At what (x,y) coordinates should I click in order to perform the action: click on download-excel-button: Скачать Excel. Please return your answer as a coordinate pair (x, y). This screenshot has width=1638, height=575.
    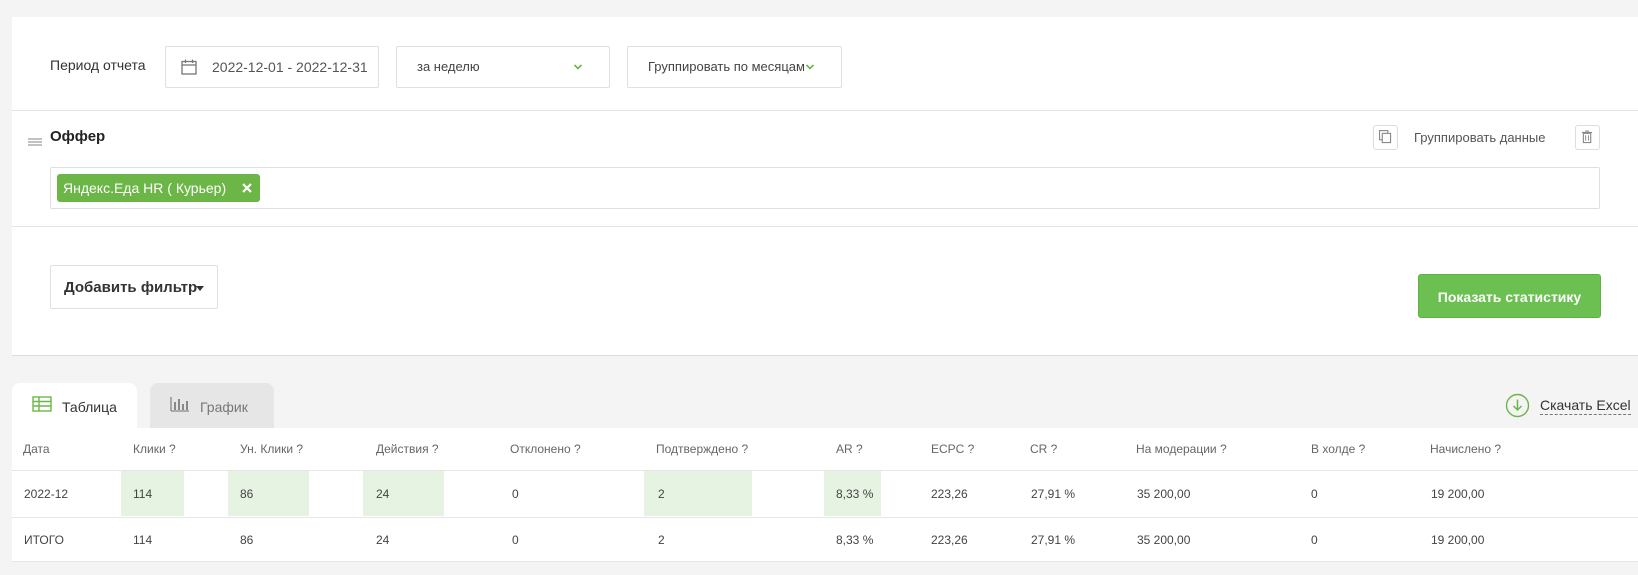
    Looking at the image, I should click on (1570, 406).